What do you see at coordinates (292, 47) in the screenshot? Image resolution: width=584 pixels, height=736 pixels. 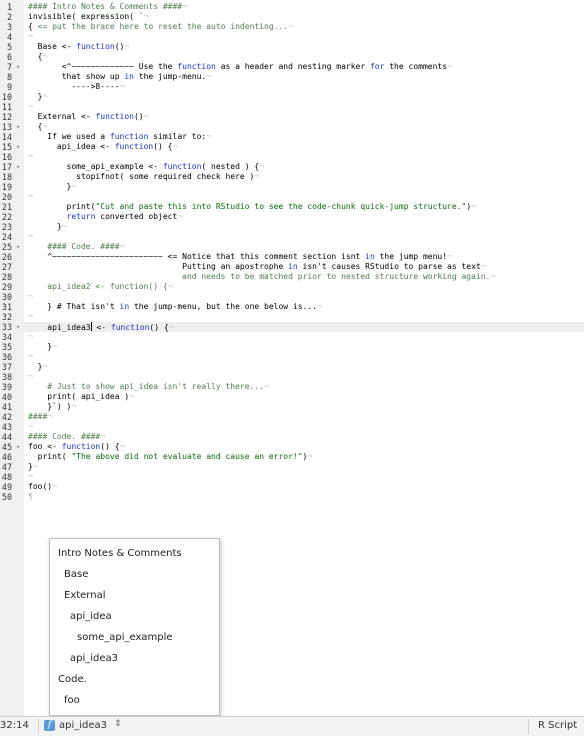 I see `code-line: 5 Base <- function()¬` at bounding box center [292, 47].